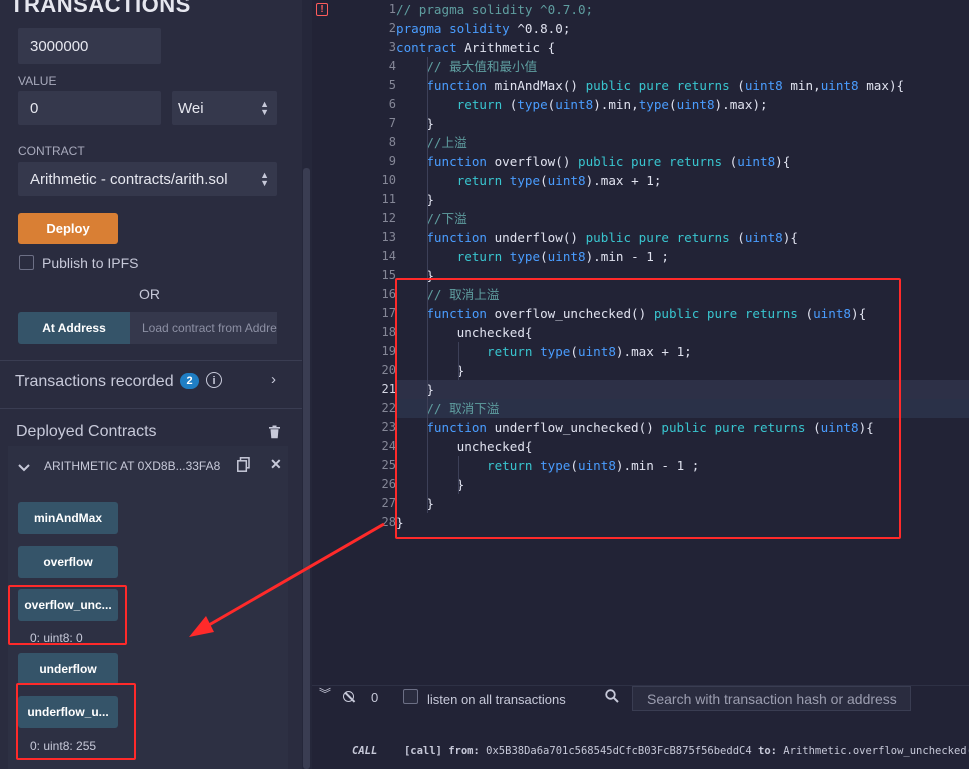 The height and width of the screenshot is (769, 969). What do you see at coordinates (392, 104) in the screenshot?
I see `line-number: 6` at bounding box center [392, 104].